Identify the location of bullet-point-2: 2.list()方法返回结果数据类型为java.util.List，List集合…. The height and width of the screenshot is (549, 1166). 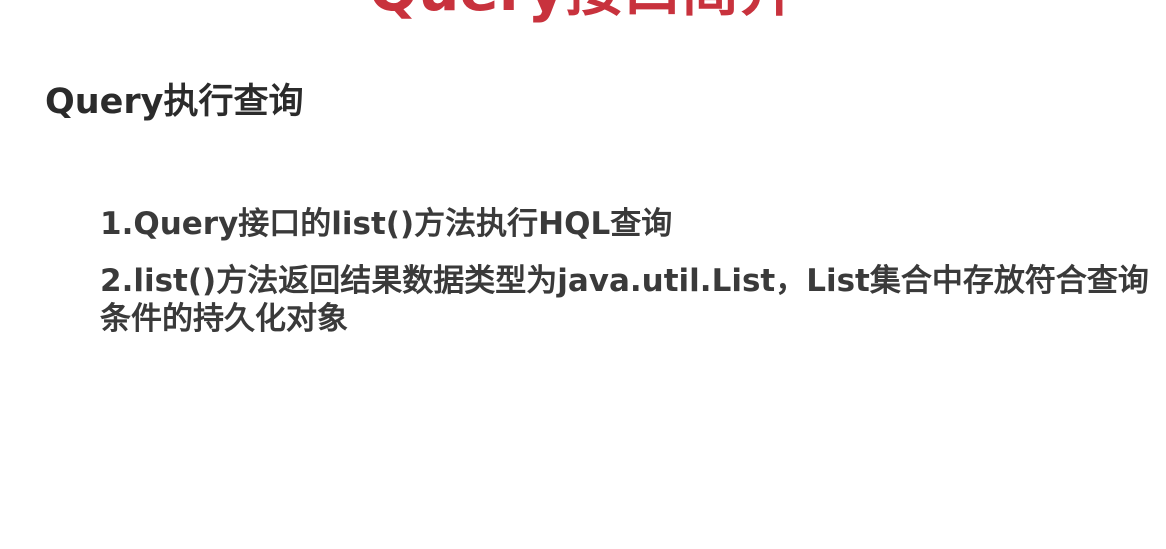
(624, 300).